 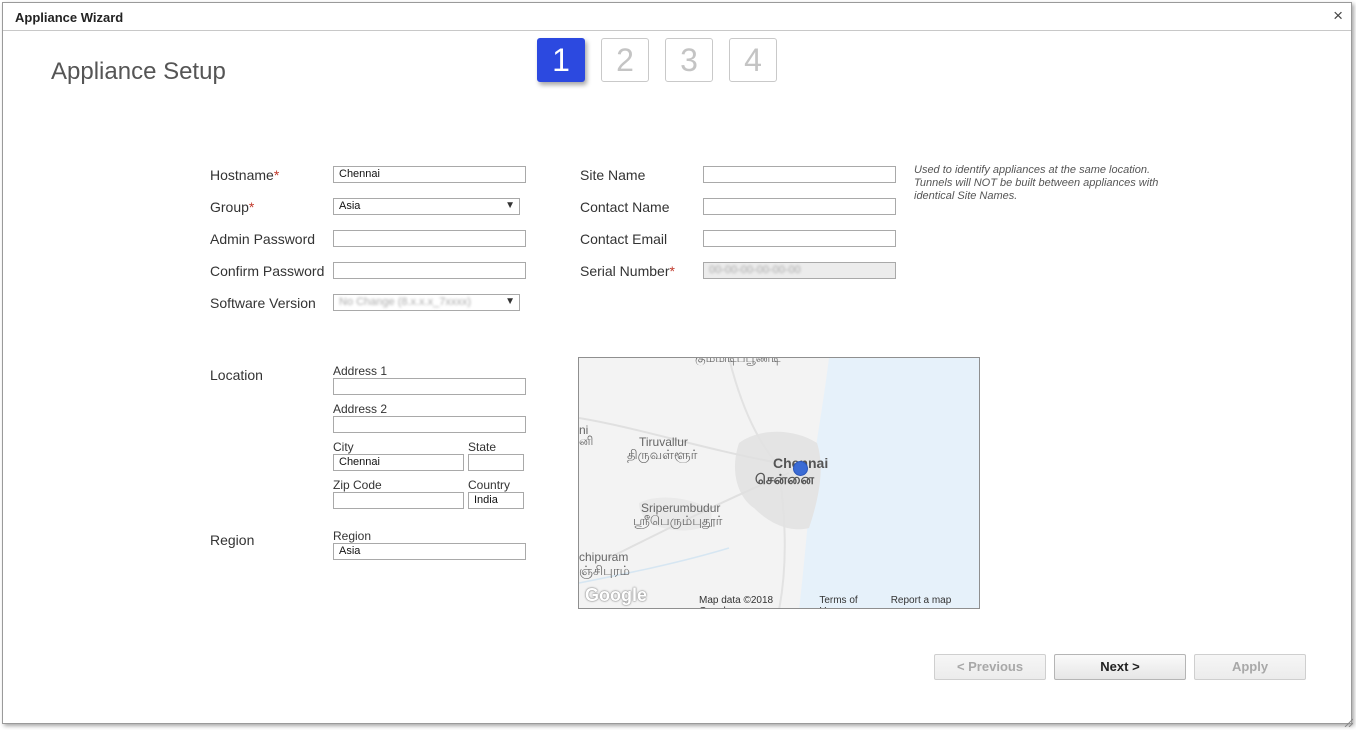 I want to click on google-logo: Google, so click(x=616, y=595).